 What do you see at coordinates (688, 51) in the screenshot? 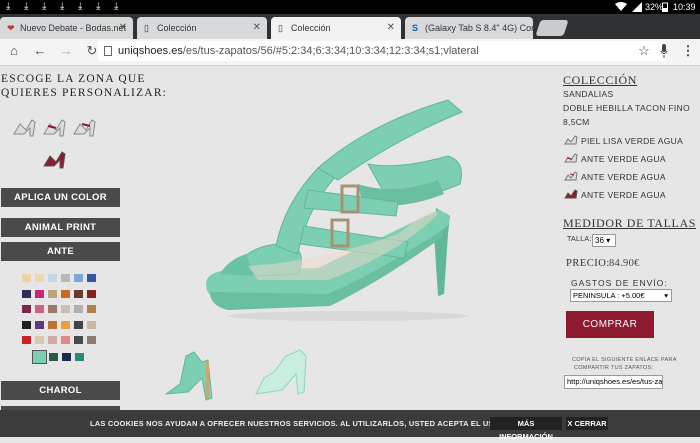
I see `menu-icon: ⋮` at bounding box center [688, 51].